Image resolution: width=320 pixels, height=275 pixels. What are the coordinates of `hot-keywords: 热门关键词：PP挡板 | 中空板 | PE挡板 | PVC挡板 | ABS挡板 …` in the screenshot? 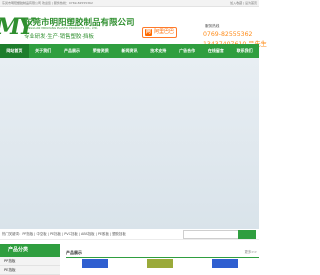 It's located at (64, 233).